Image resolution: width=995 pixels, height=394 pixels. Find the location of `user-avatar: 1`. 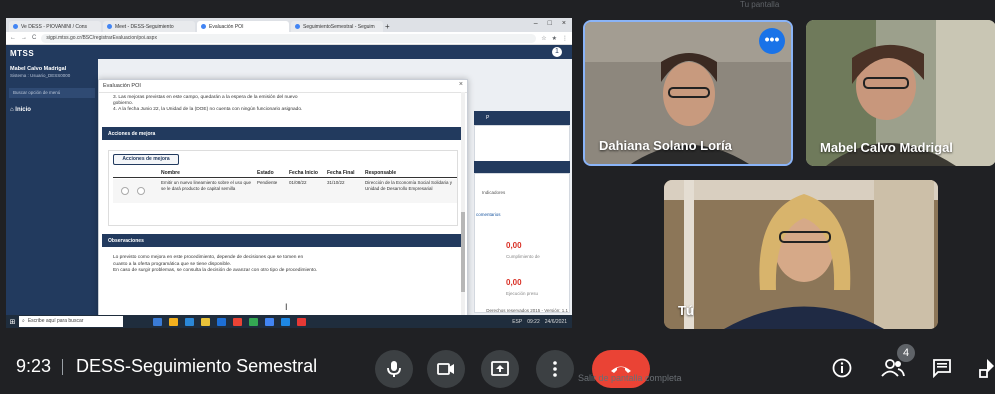

user-avatar: 1 is located at coordinates (557, 52).